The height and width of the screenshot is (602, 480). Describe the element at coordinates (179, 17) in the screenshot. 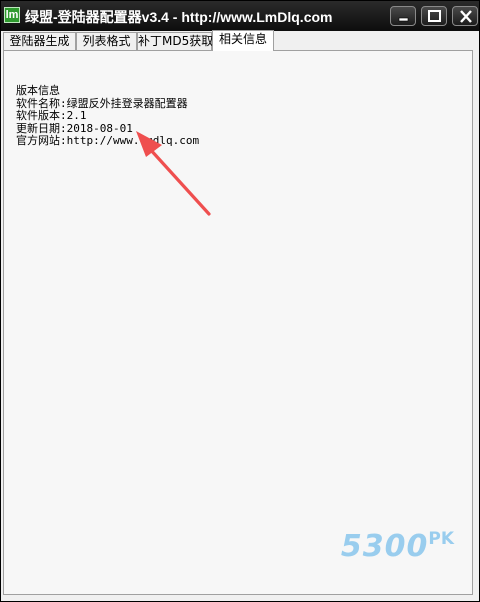

I see `window-title: 绿盟-登陆器配置器v3.4 - http://www.LmDlq.com` at that location.